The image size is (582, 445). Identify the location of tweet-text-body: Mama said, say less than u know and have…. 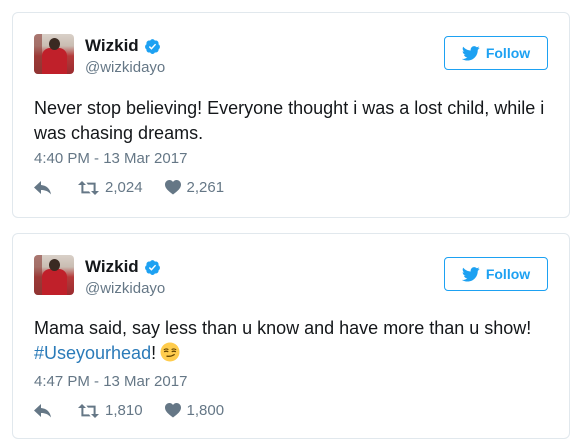
(283, 328).